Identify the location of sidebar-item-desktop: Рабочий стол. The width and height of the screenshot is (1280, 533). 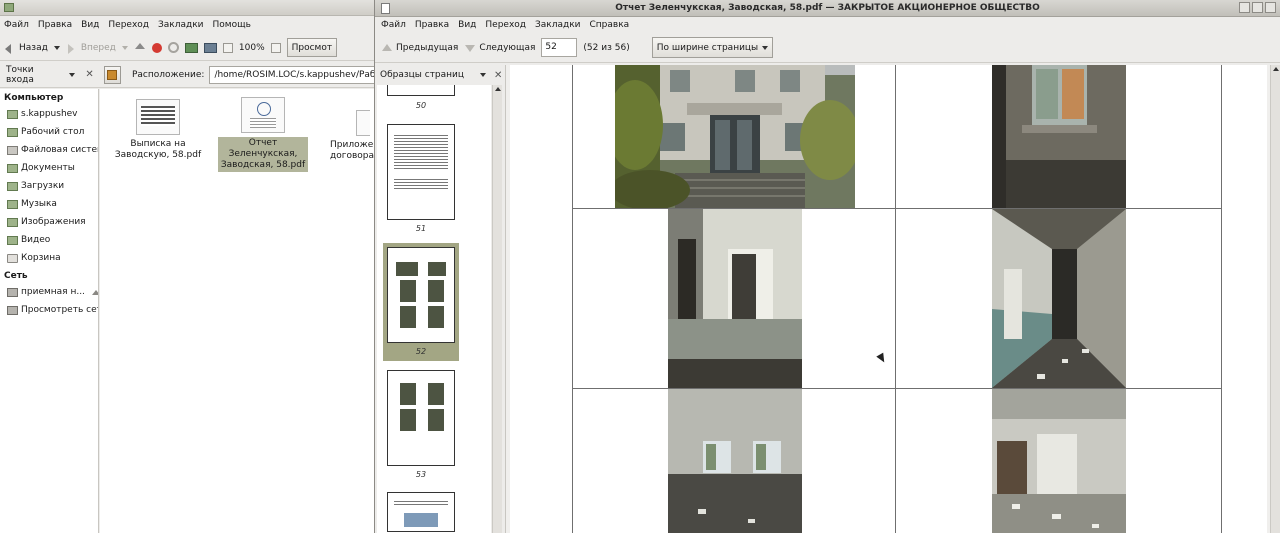
(49, 132).